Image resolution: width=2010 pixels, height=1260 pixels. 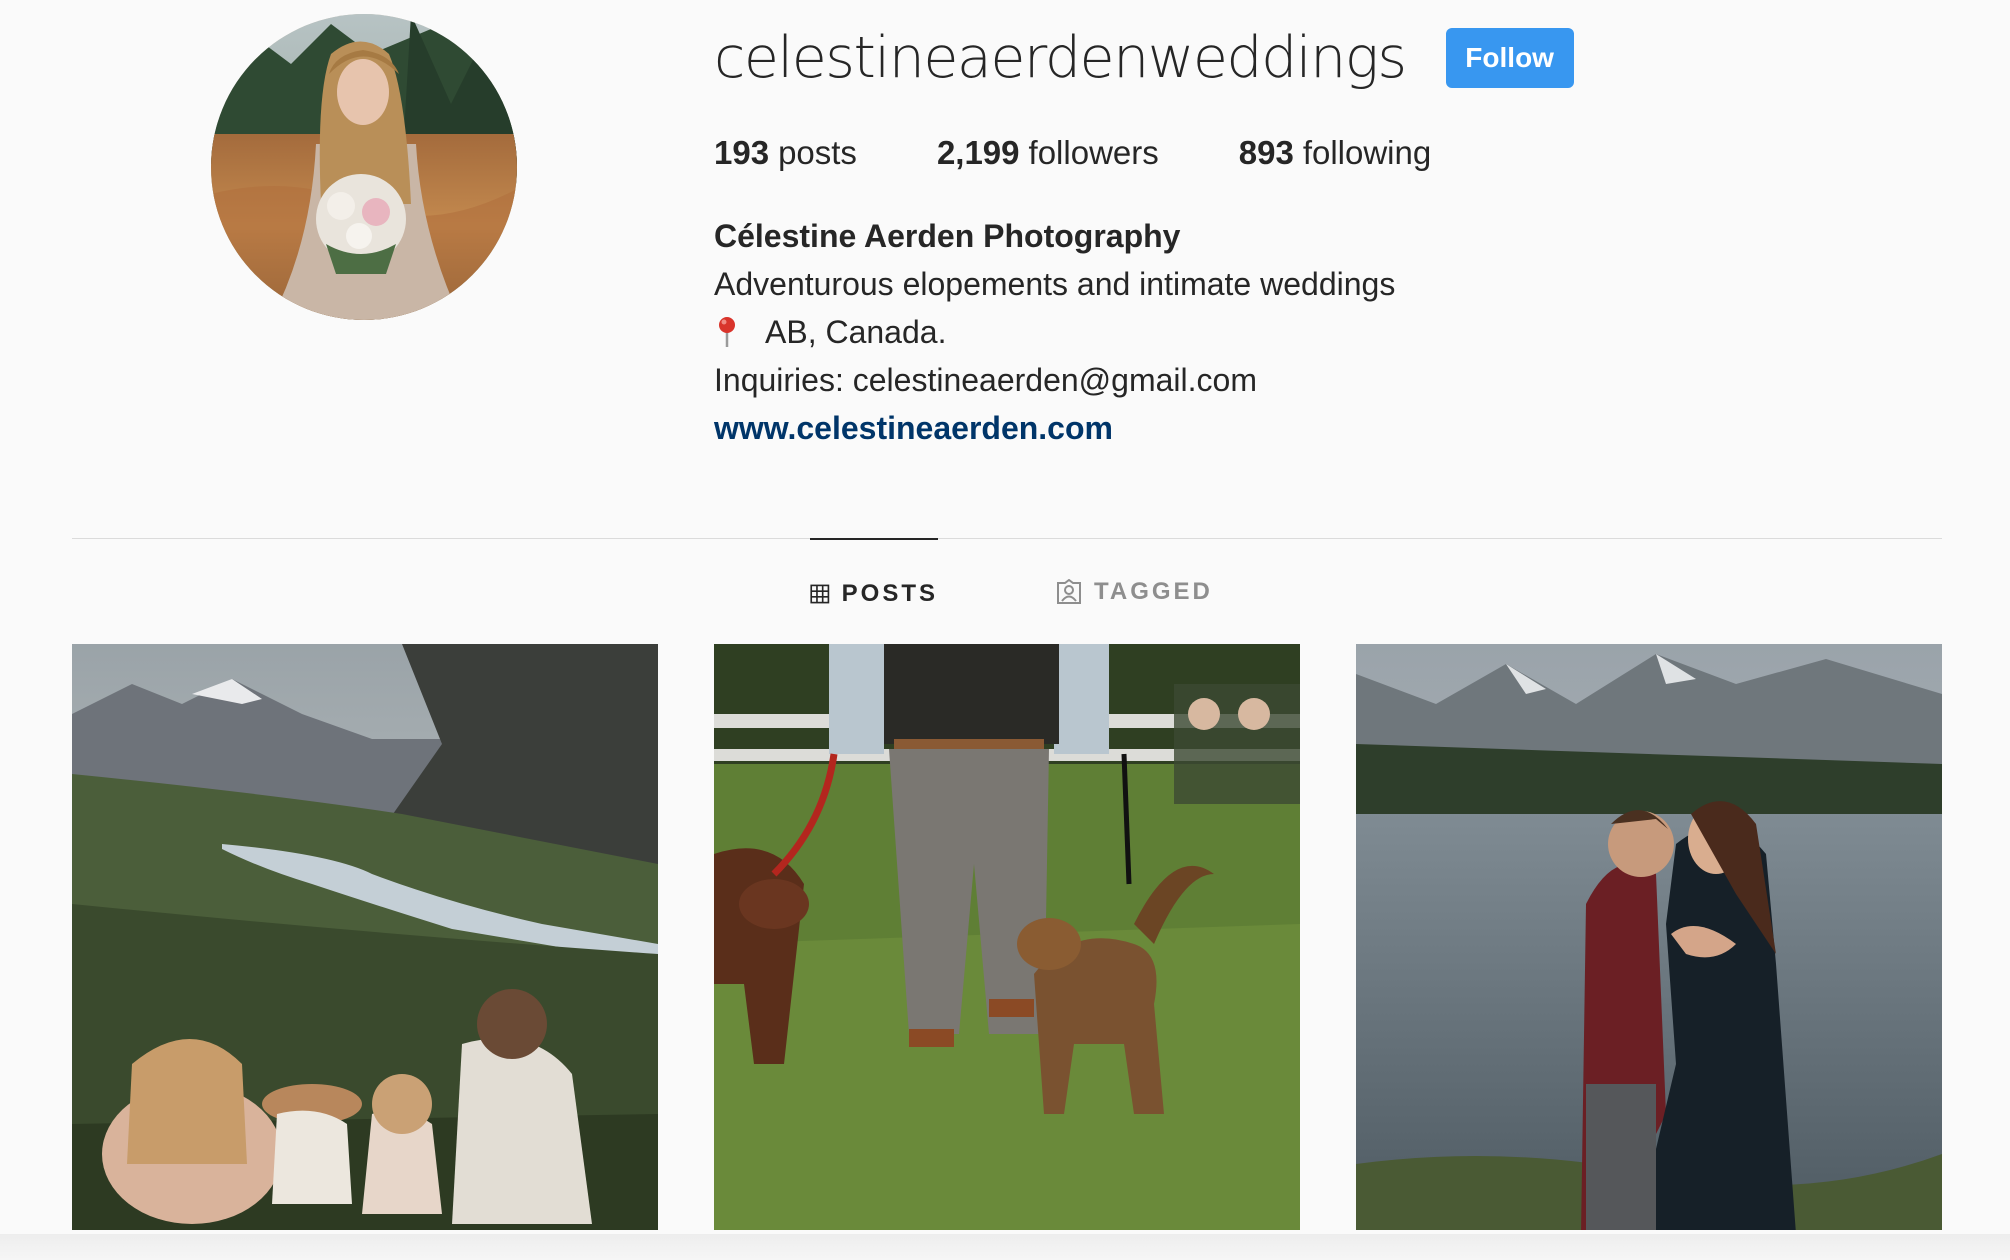 I want to click on followers-label: followers, so click(x=1093, y=152).